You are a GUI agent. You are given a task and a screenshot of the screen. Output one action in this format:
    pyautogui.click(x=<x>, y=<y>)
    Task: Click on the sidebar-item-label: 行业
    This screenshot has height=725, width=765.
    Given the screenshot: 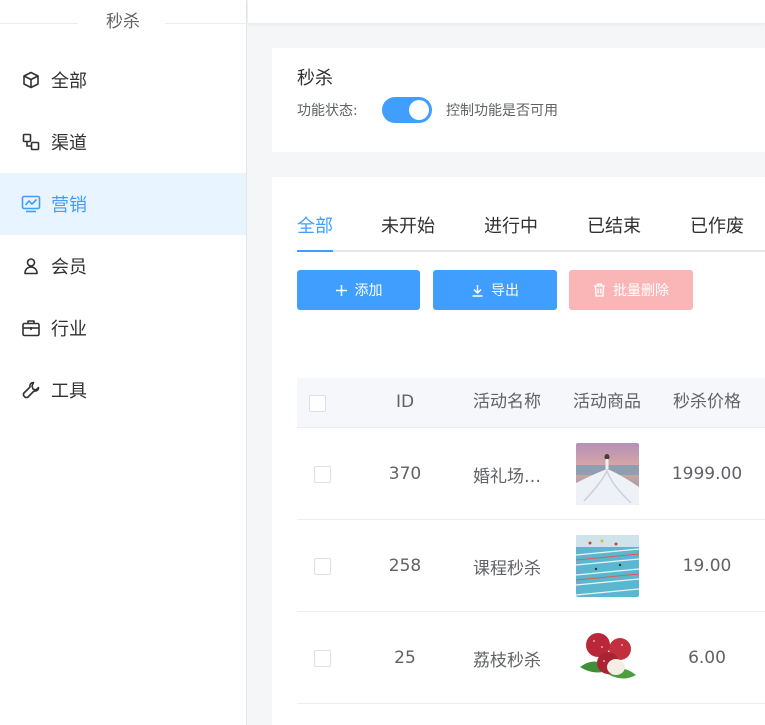 What is the action you would take?
    pyautogui.click(x=69, y=329)
    